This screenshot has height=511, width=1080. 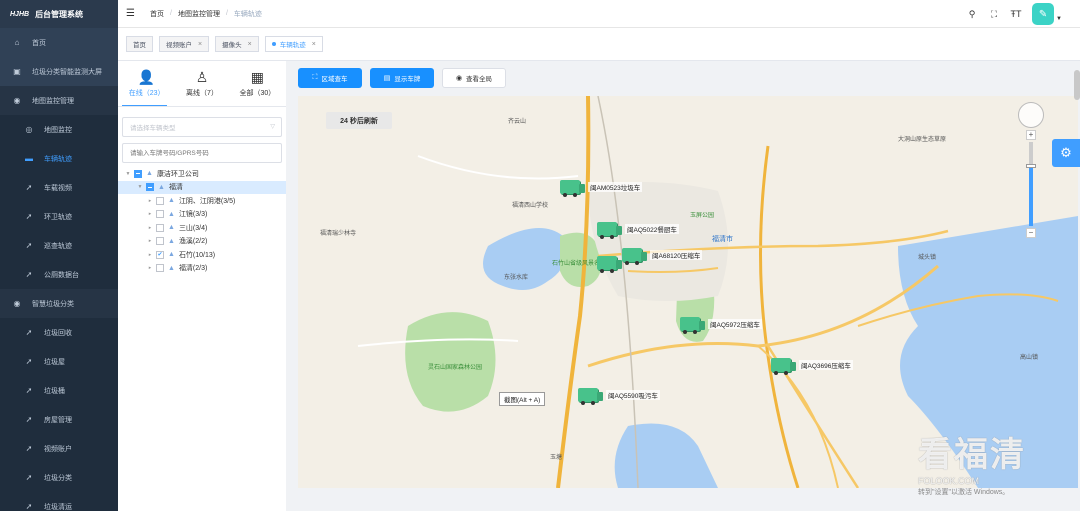 What do you see at coordinates (237, 44) in the screenshot?
I see `tag-camera: 摄像头 ×` at bounding box center [237, 44].